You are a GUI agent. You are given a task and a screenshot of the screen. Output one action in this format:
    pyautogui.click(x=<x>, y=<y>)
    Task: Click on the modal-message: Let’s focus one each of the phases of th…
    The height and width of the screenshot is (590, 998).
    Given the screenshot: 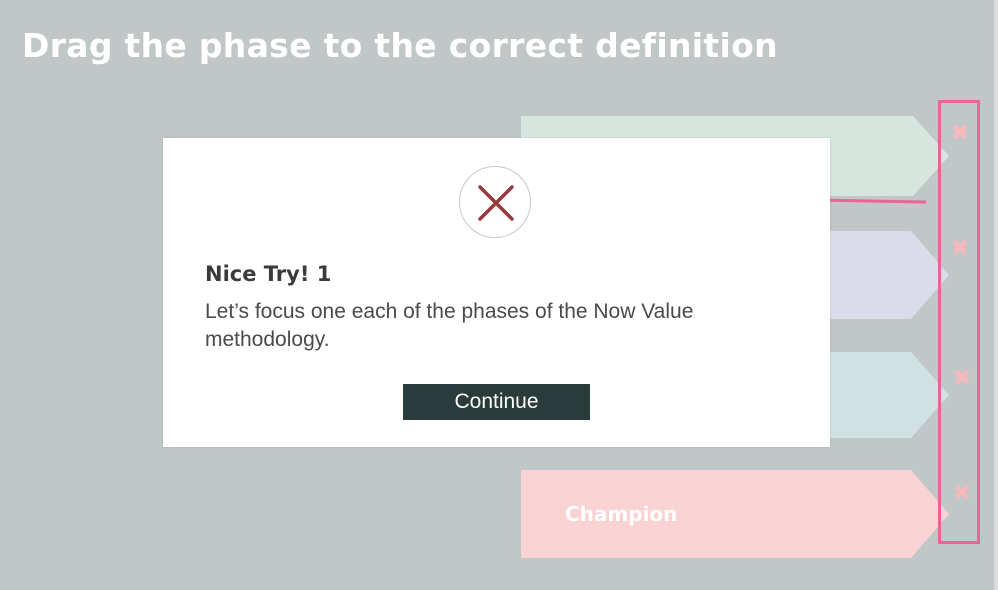 What is the action you would take?
    pyautogui.click(x=449, y=325)
    